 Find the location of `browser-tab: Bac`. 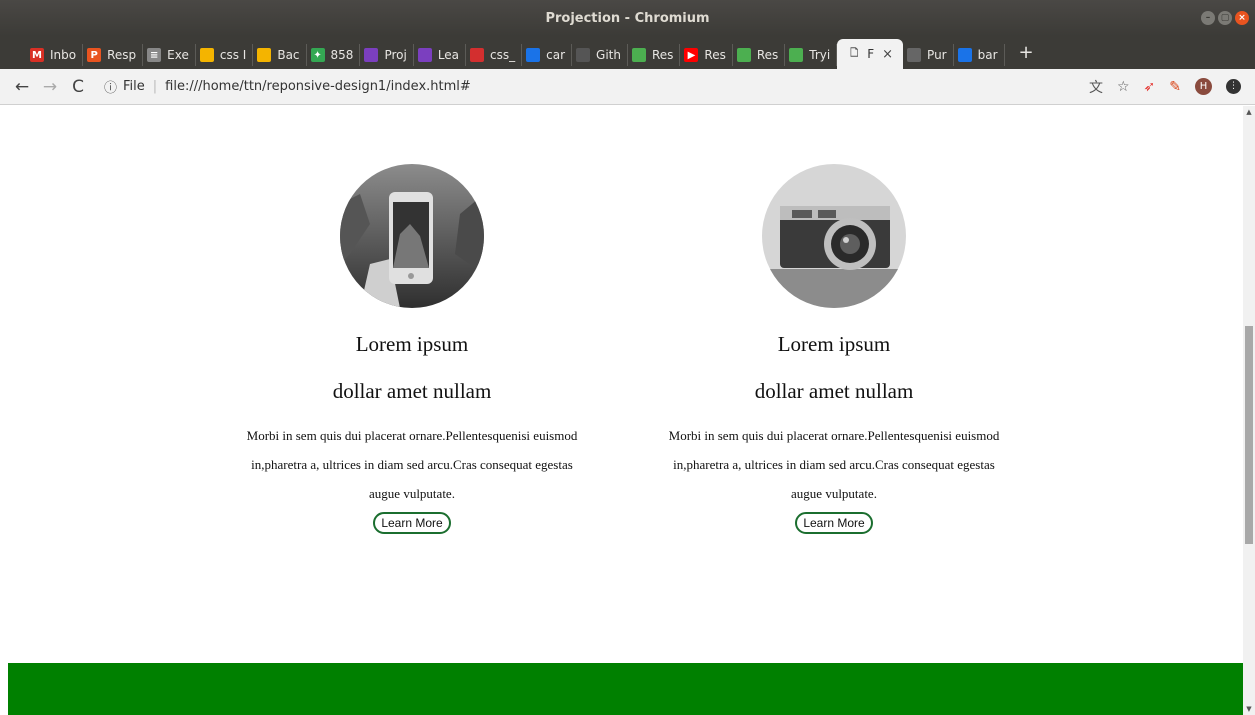

browser-tab: Bac is located at coordinates (280, 55).